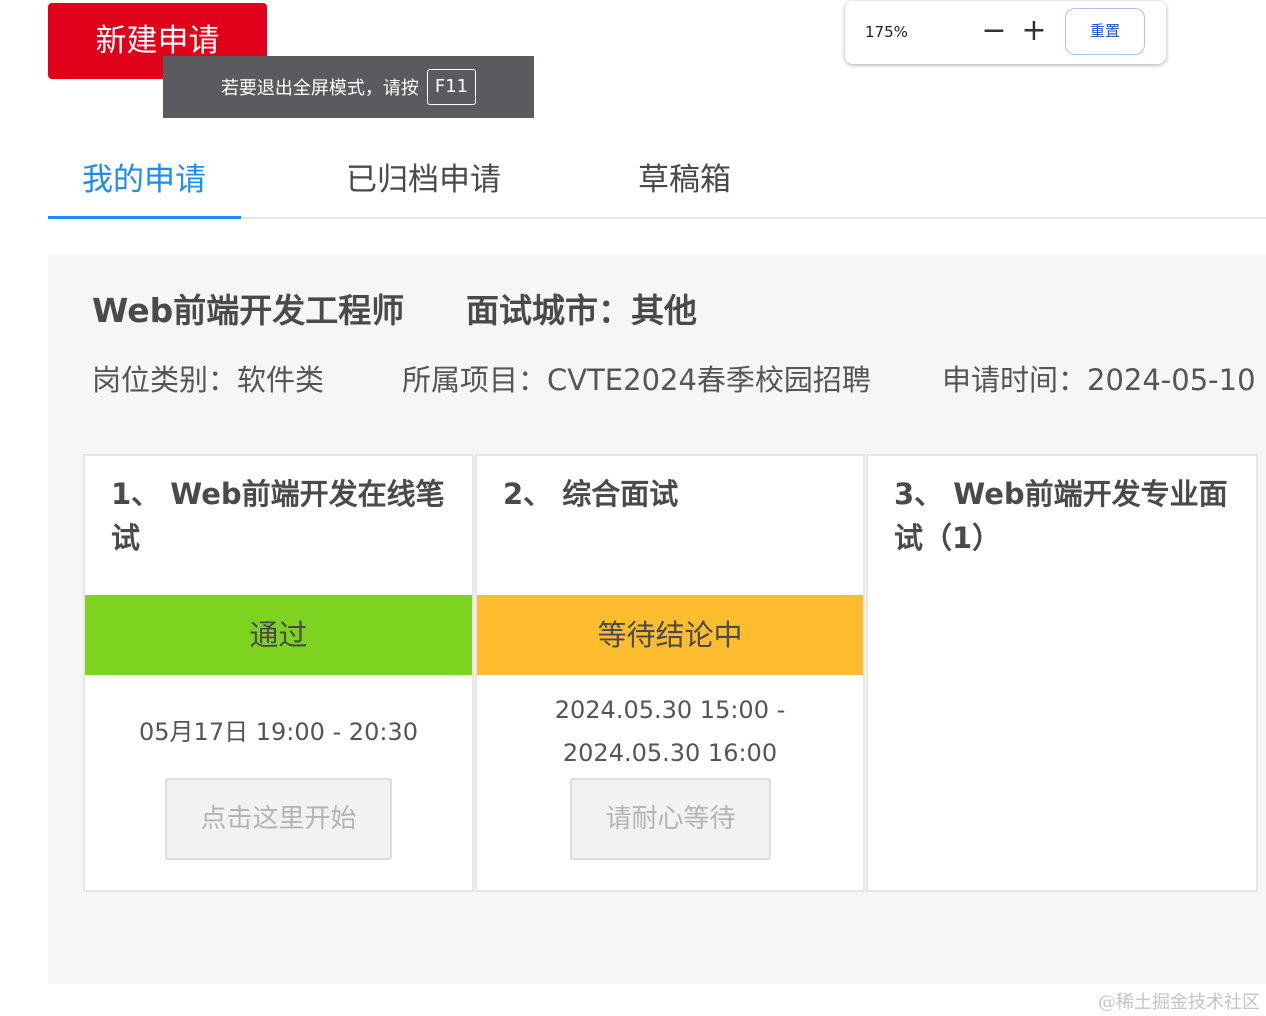 Image resolution: width=1266 pixels, height=1016 pixels. I want to click on zoom-popup: 175% − + 重置, so click(1005, 32).